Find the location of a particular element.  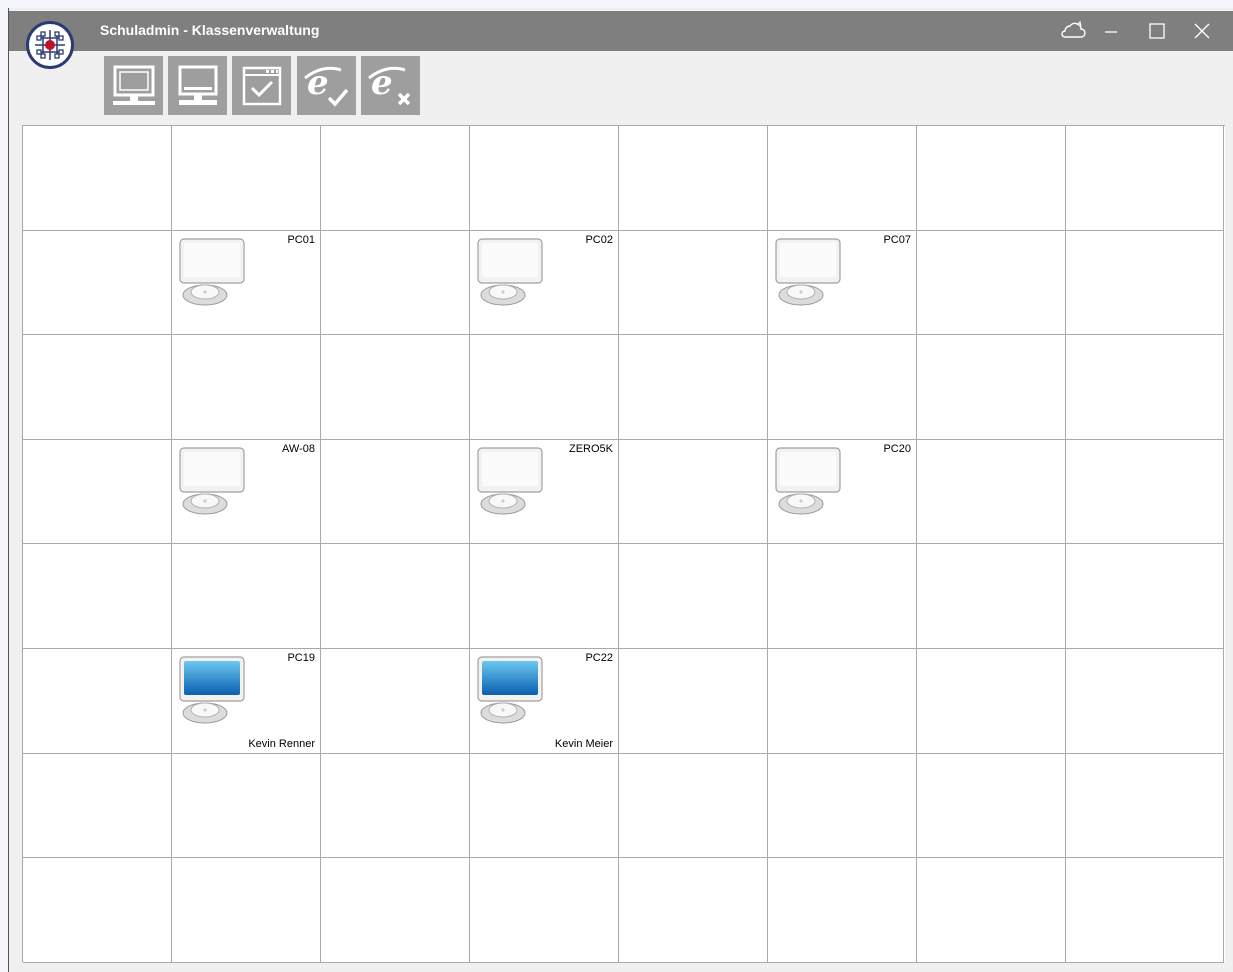

title-bar: Schuladmin - Klassenverwaltung is located at coordinates (621, 31).